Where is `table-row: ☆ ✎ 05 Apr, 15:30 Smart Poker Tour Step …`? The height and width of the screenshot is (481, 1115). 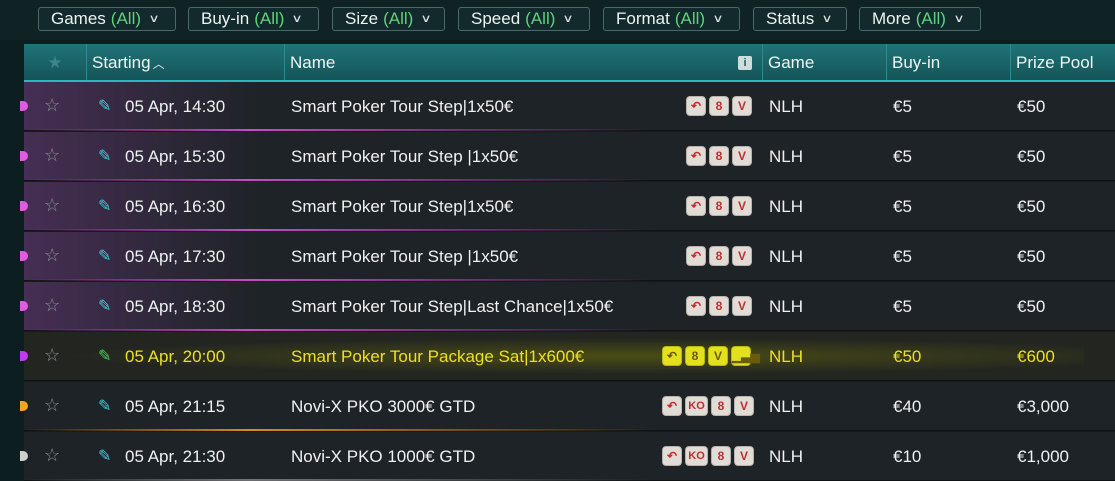 table-row: ☆ ✎ 05 Apr, 15:30 Smart Poker Tour Step … is located at coordinates (567, 156).